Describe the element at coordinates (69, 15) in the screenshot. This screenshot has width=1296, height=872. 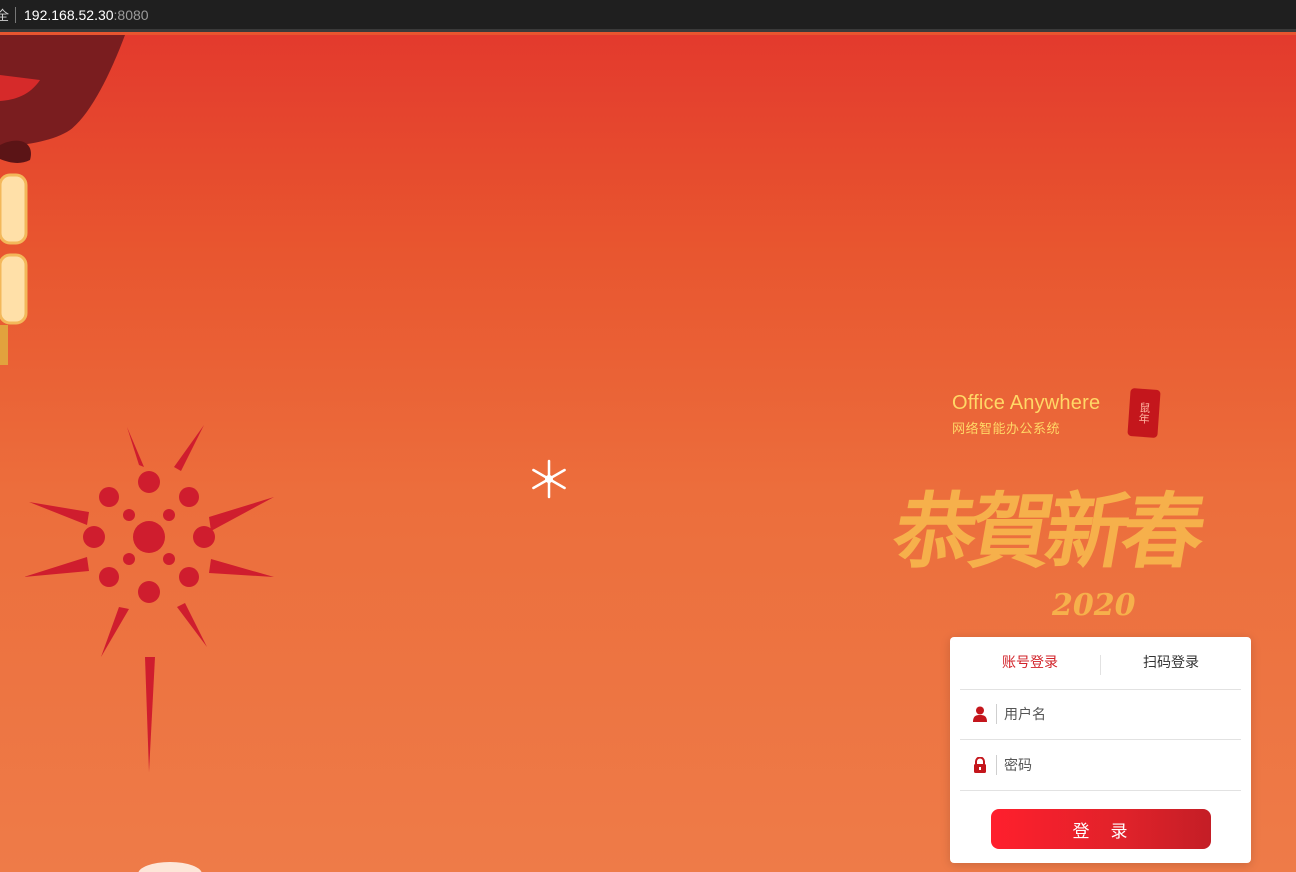
I see `url-host: 192.168.52.30` at that location.